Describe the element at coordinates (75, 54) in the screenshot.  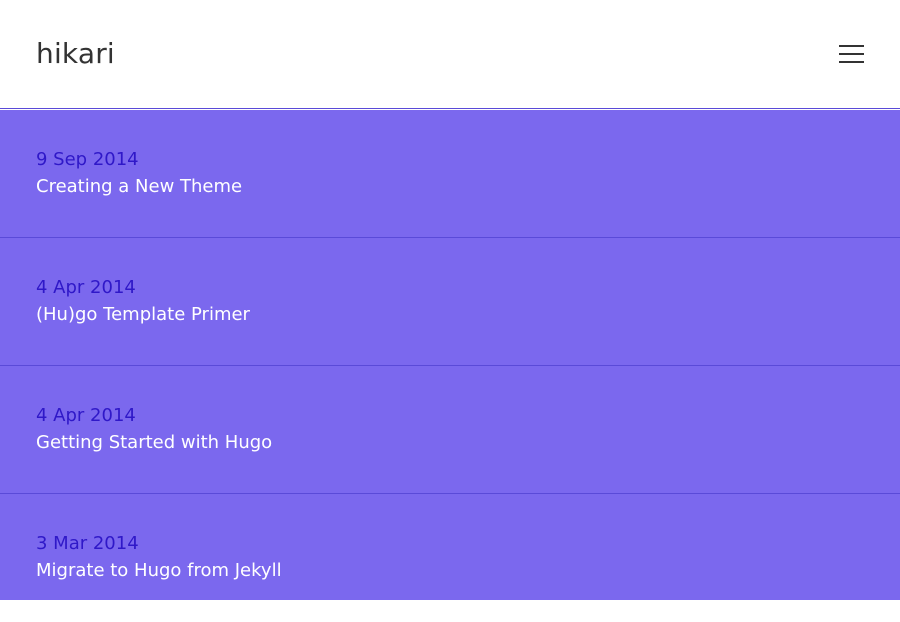
I see `site-brand-link: hikari` at that location.